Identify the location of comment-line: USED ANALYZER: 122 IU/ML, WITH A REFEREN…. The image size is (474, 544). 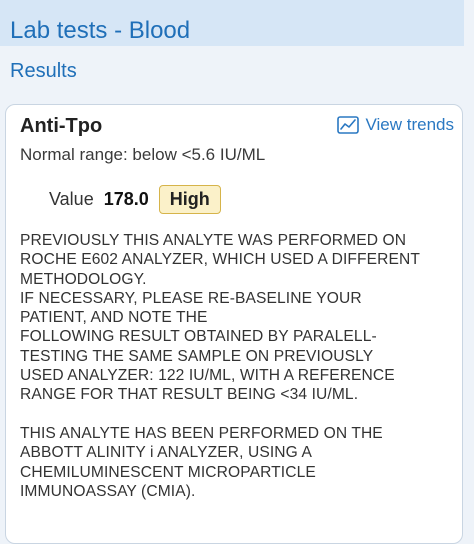
(207, 376).